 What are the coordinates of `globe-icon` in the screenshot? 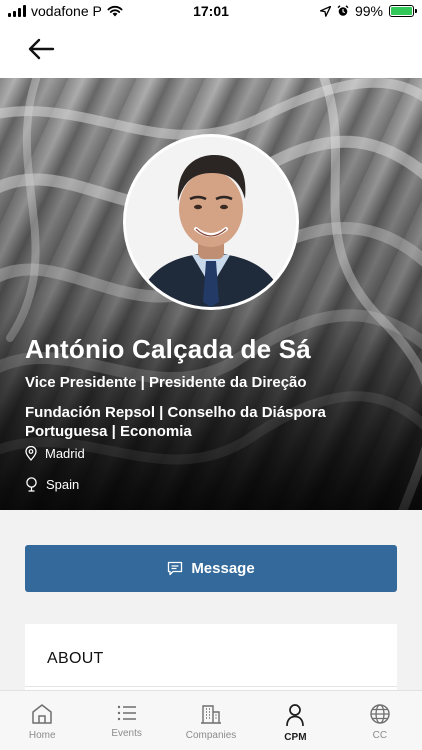 It's located at (380, 714).